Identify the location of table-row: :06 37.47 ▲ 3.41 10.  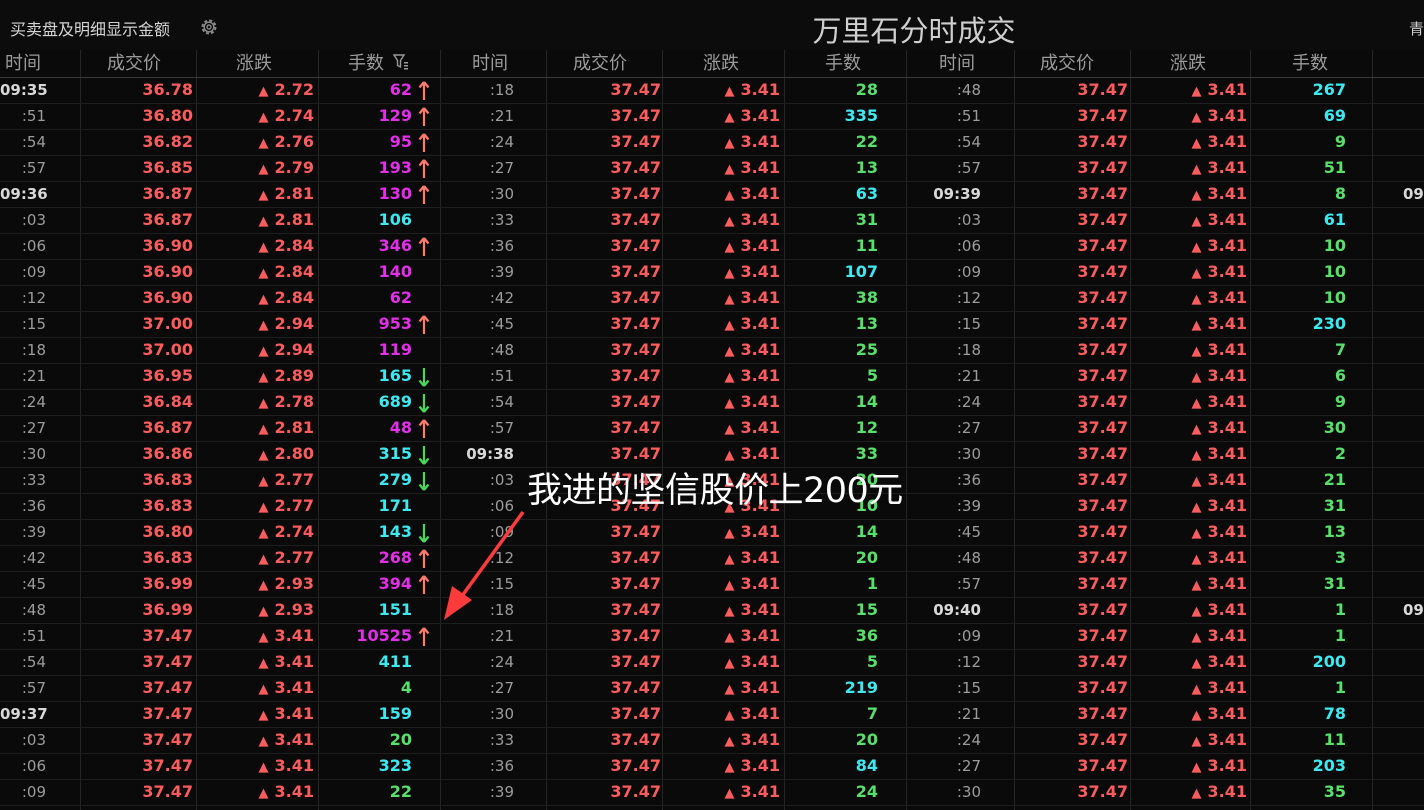
(712, 246).